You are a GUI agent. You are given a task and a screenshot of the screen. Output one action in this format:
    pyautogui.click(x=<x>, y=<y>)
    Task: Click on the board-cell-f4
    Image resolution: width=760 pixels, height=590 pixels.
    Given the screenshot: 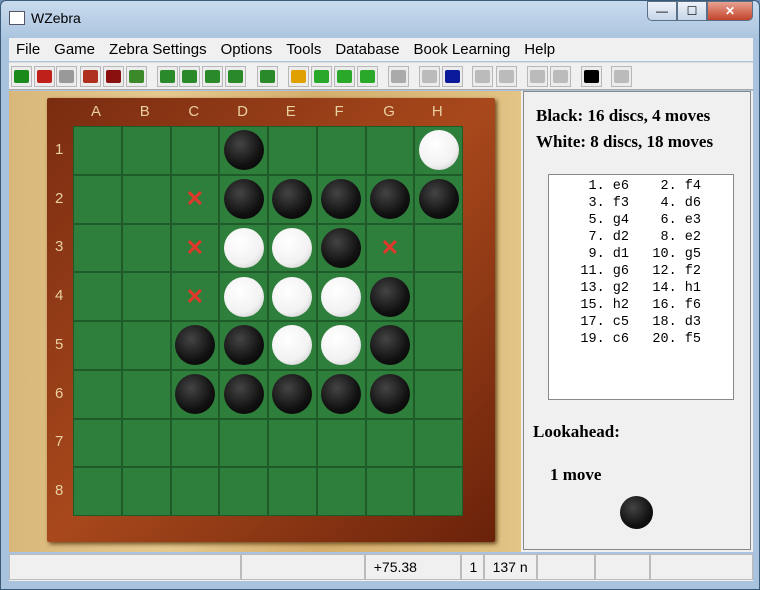 What is the action you would take?
    pyautogui.click(x=341, y=296)
    